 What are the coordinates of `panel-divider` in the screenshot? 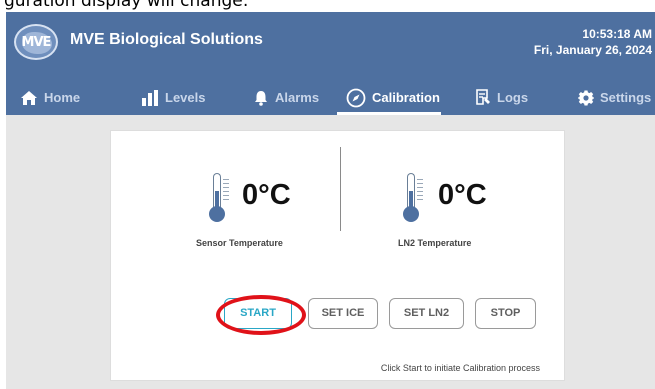 It's located at (340, 189).